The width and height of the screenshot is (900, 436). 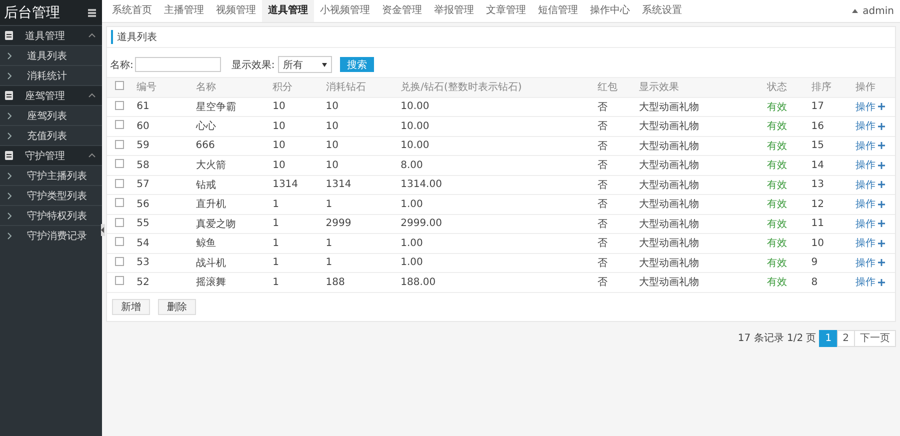 What do you see at coordinates (216, 224) in the screenshot?
I see `table-cell: 真爱之吻` at bounding box center [216, 224].